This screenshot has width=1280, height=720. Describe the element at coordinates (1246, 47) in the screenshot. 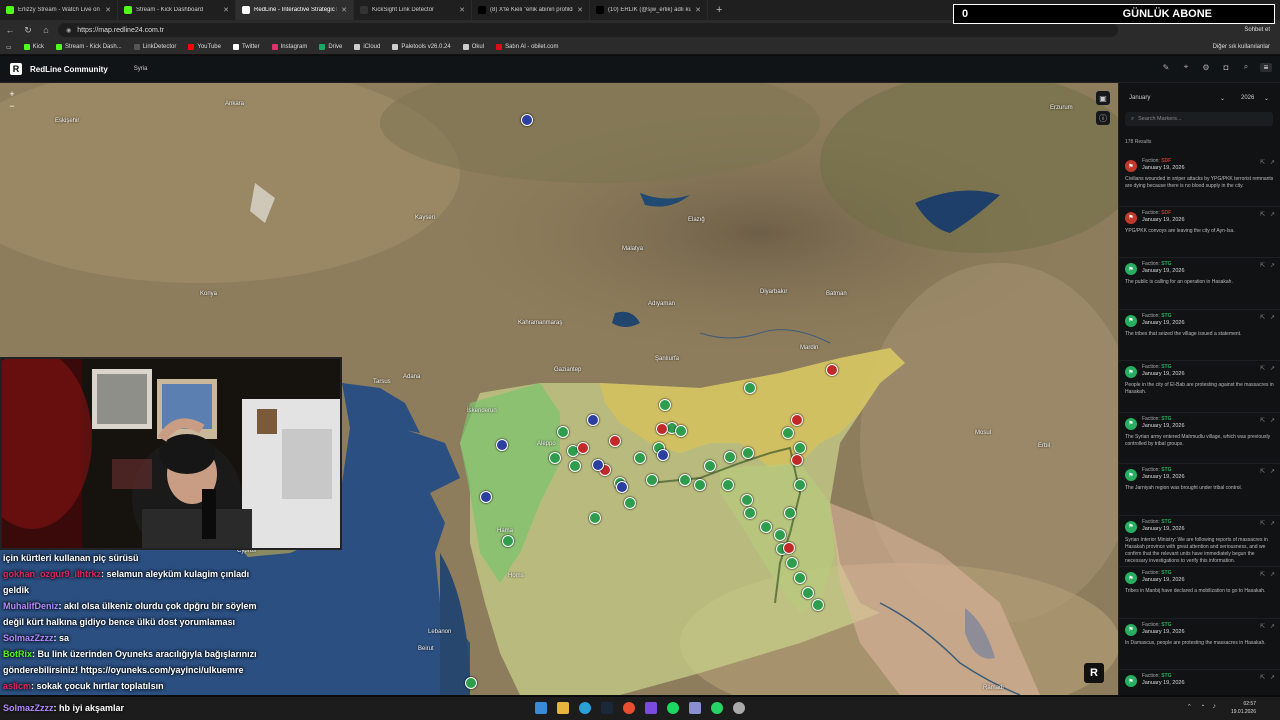

I see `other-bookmarks: Diğer sık kullanılanlar` at that location.